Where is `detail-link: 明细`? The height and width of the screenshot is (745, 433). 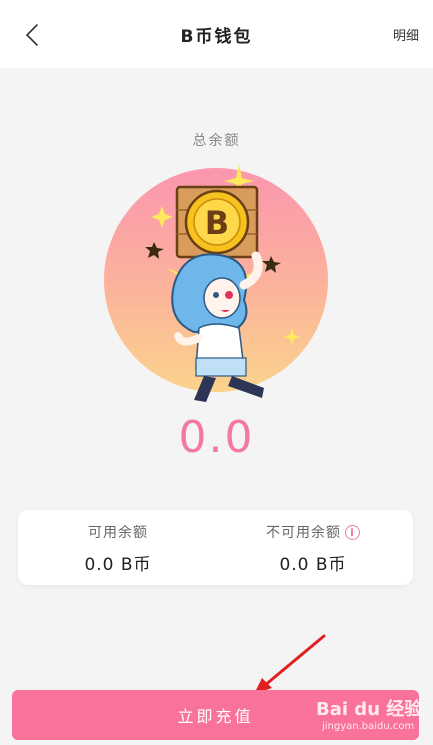 detail-link: 明细 is located at coordinates (406, 34).